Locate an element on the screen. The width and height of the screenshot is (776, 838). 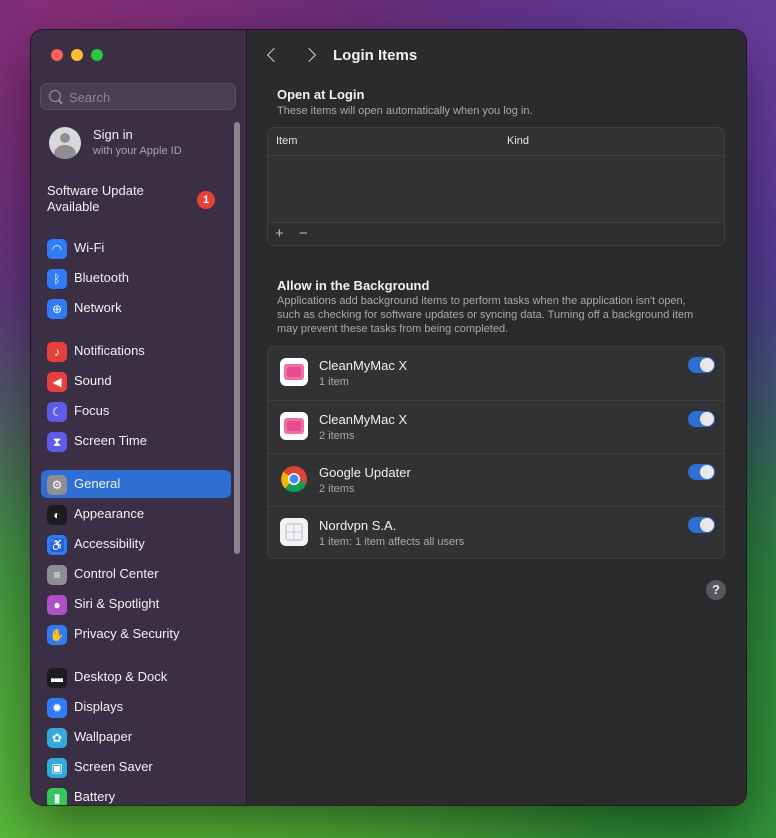
sidebar-item-notifications: ♪ Notifications is located at coordinates (136, 351).